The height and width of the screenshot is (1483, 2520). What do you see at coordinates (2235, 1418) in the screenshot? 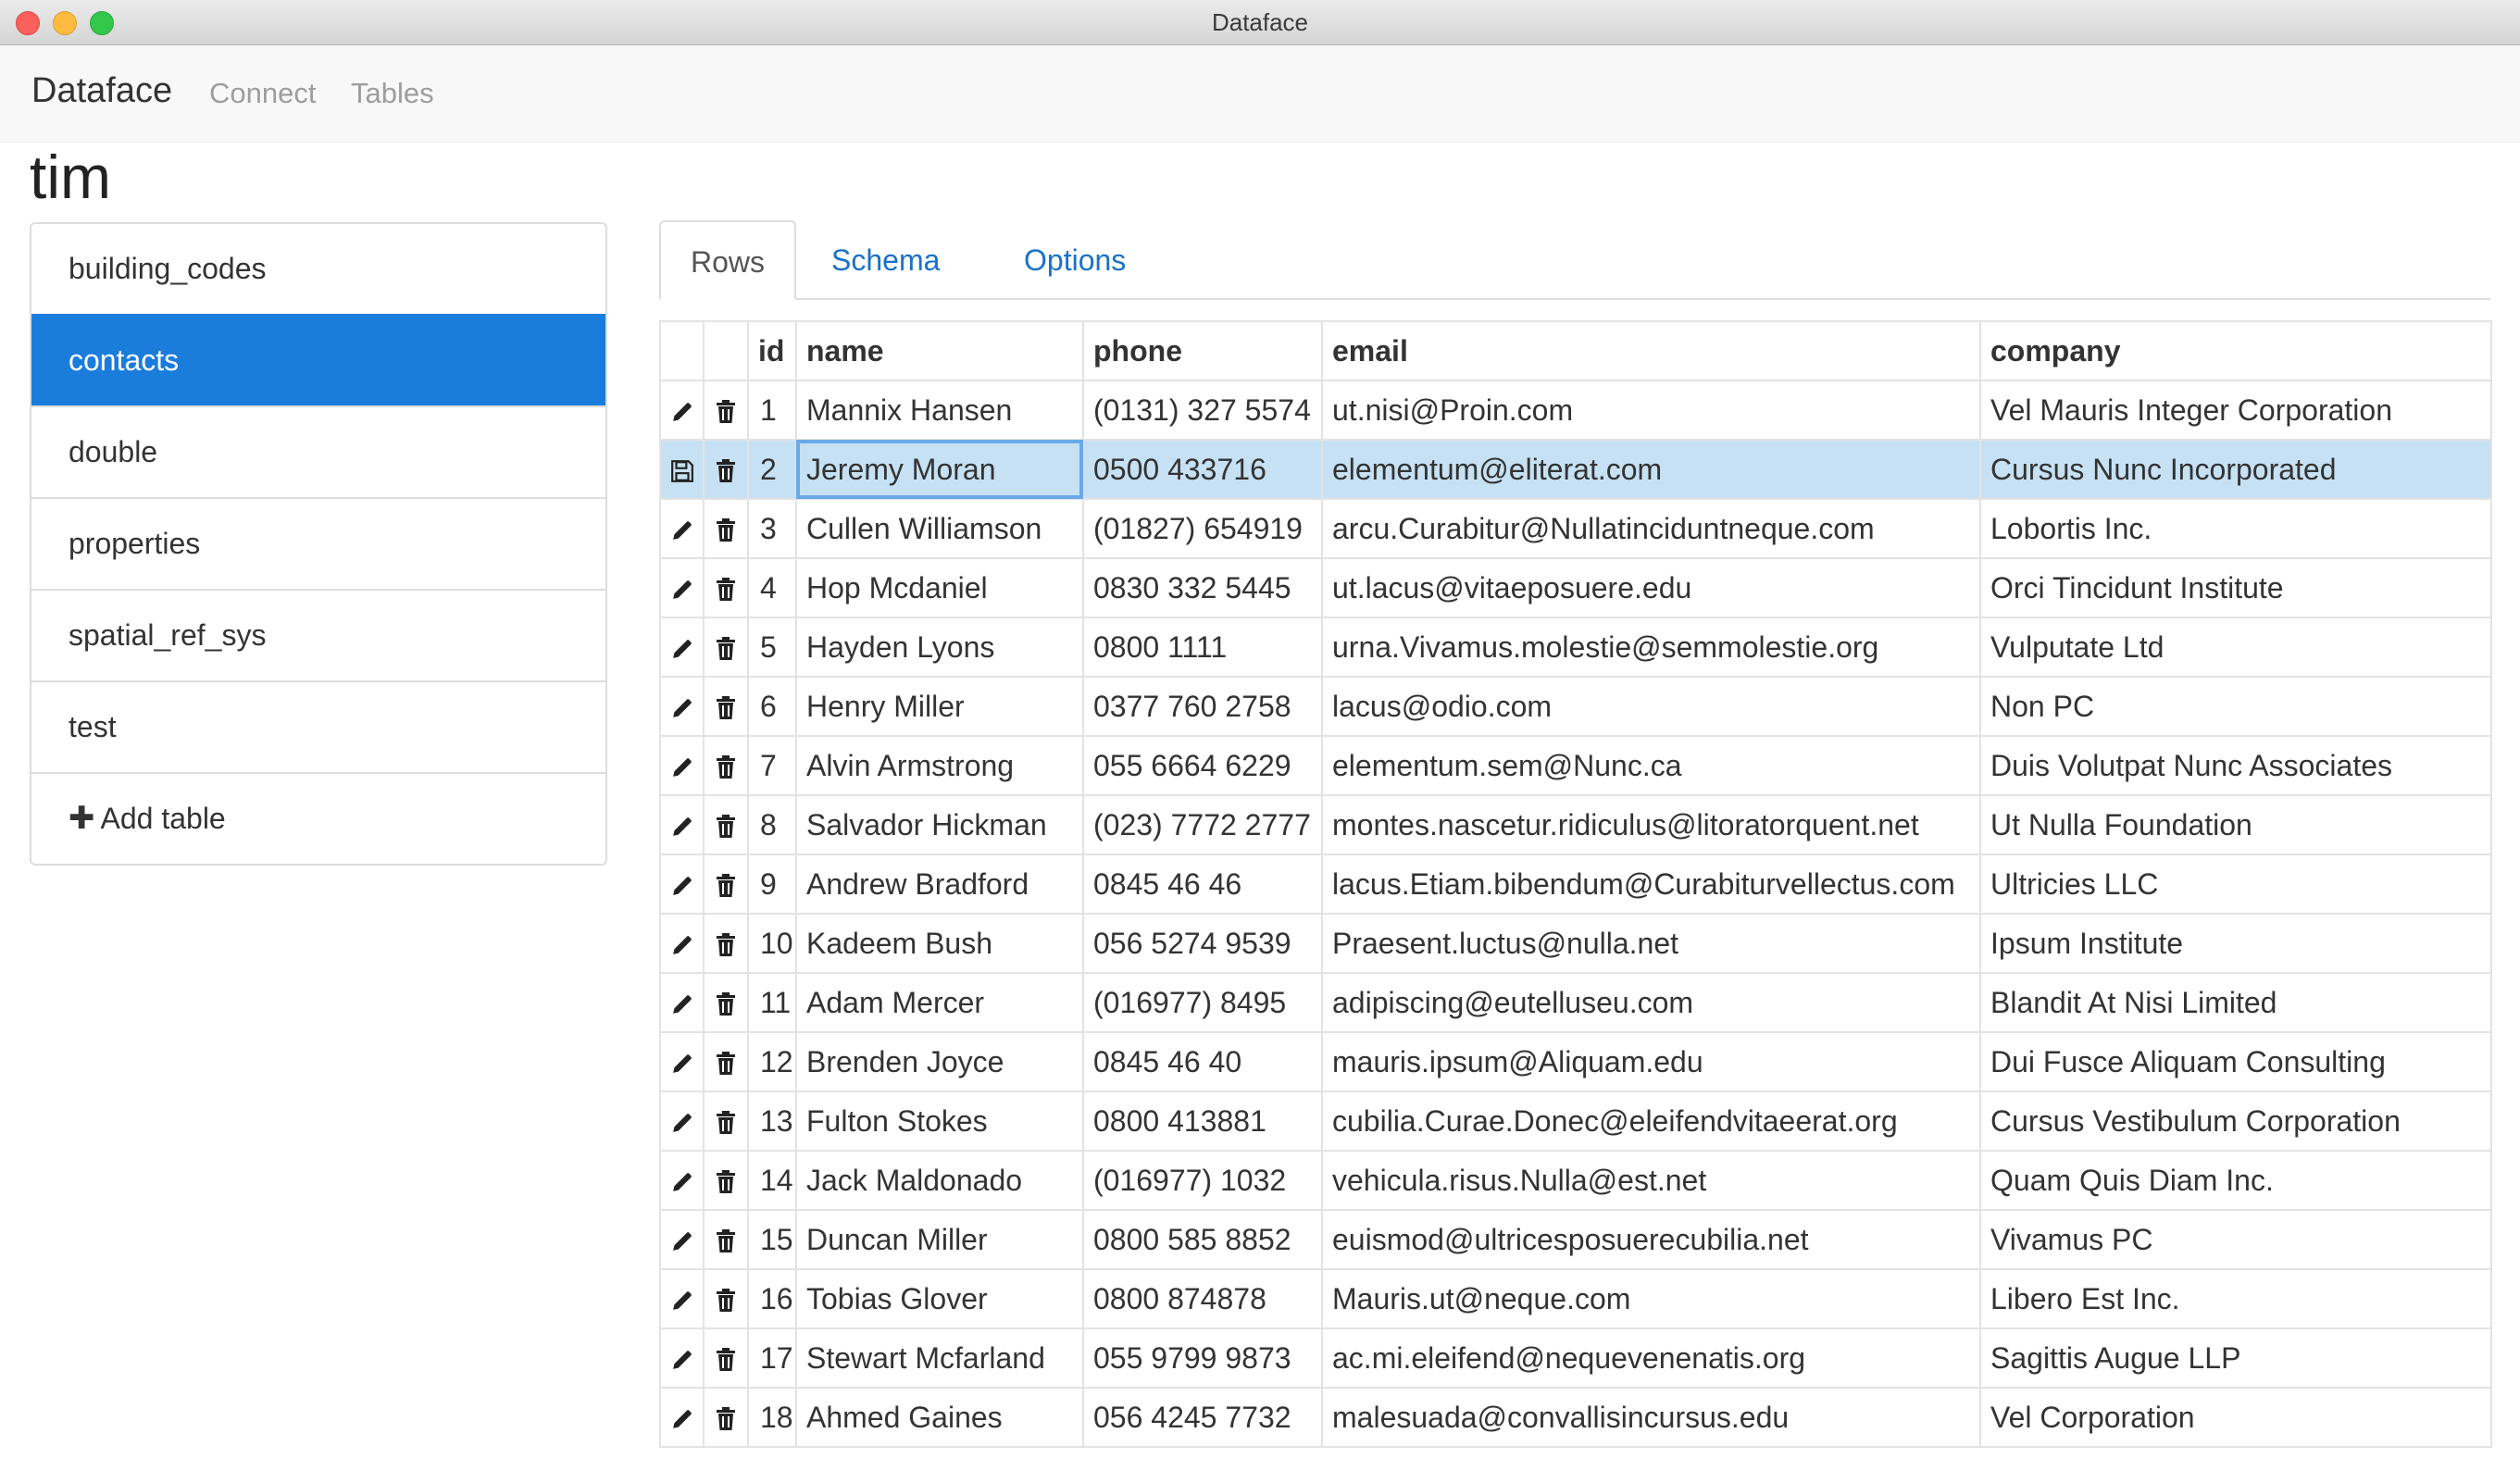
I see `cell-company: Vel Corporation` at bounding box center [2235, 1418].